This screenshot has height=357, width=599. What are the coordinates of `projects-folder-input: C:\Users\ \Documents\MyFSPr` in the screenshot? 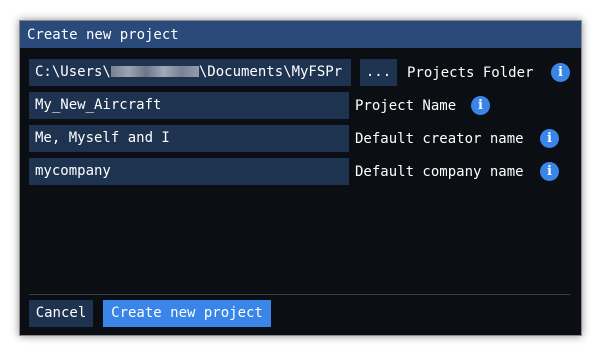 It's located at (190, 72).